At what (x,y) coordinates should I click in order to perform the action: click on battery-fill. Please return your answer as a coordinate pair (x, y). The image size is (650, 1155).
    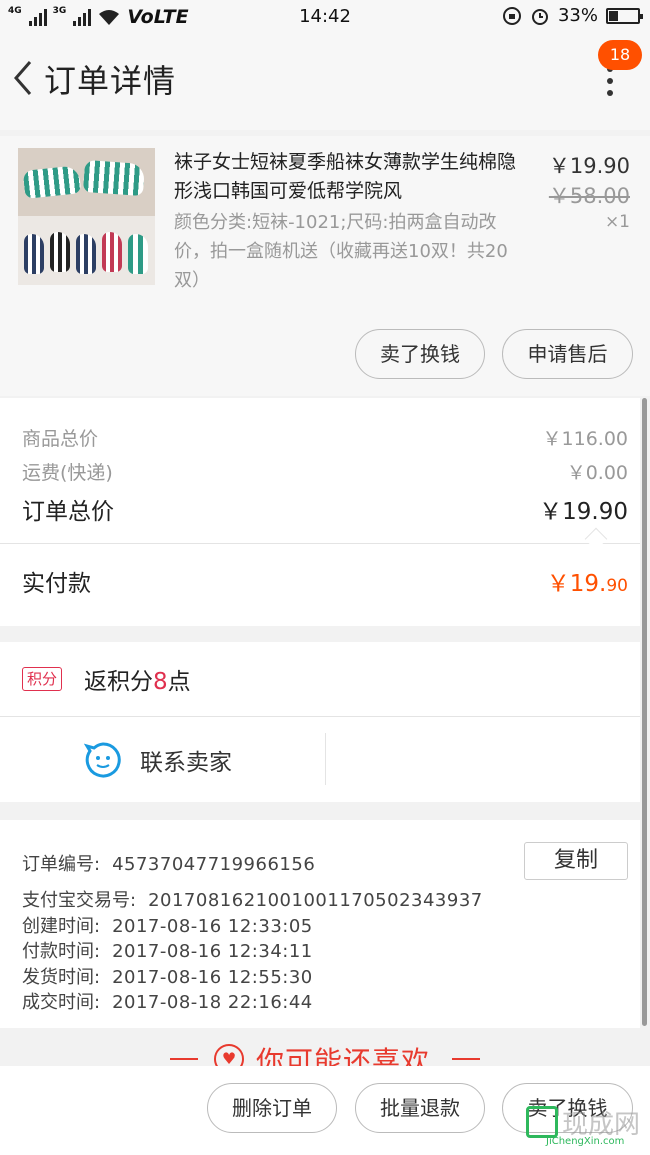
    Looking at the image, I should click on (614, 15).